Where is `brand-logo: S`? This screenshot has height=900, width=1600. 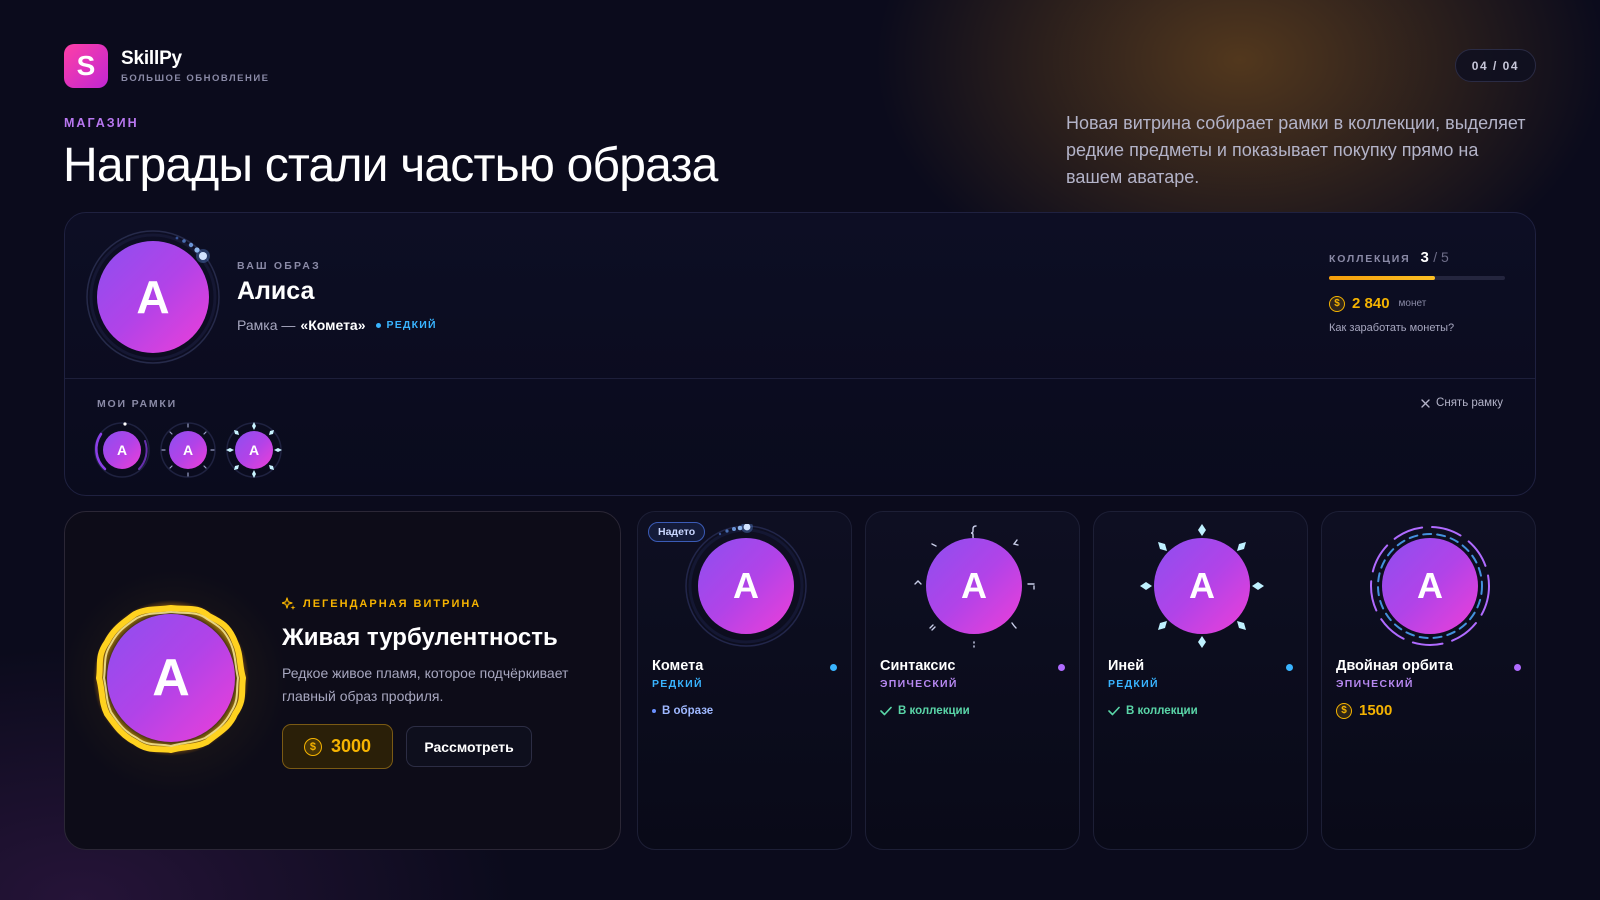 brand-logo: S is located at coordinates (86, 66).